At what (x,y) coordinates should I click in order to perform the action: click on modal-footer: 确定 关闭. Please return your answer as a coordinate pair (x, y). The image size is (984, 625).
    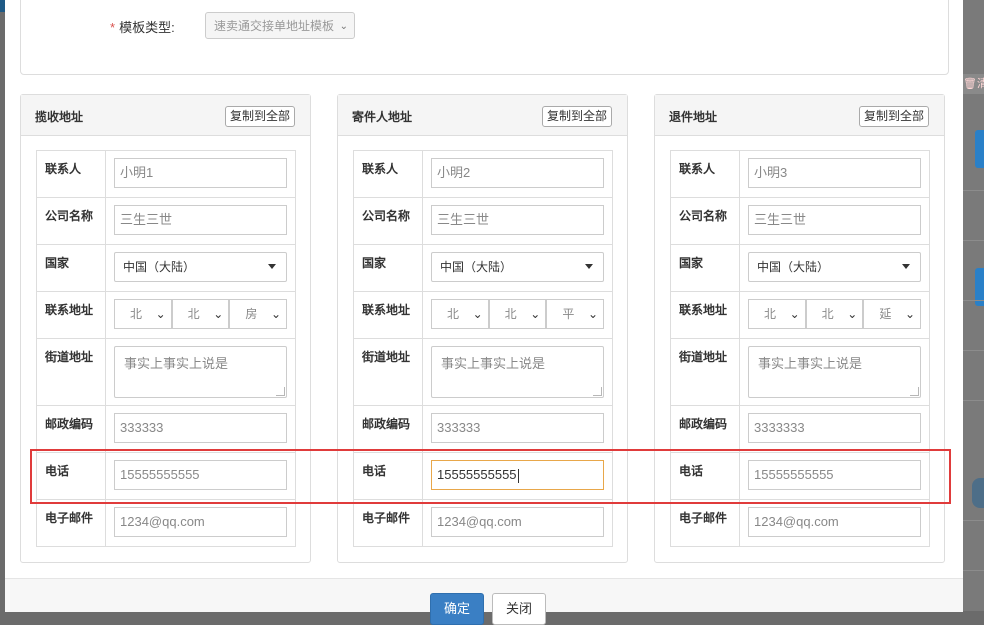
    Looking at the image, I should click on (484, 601).